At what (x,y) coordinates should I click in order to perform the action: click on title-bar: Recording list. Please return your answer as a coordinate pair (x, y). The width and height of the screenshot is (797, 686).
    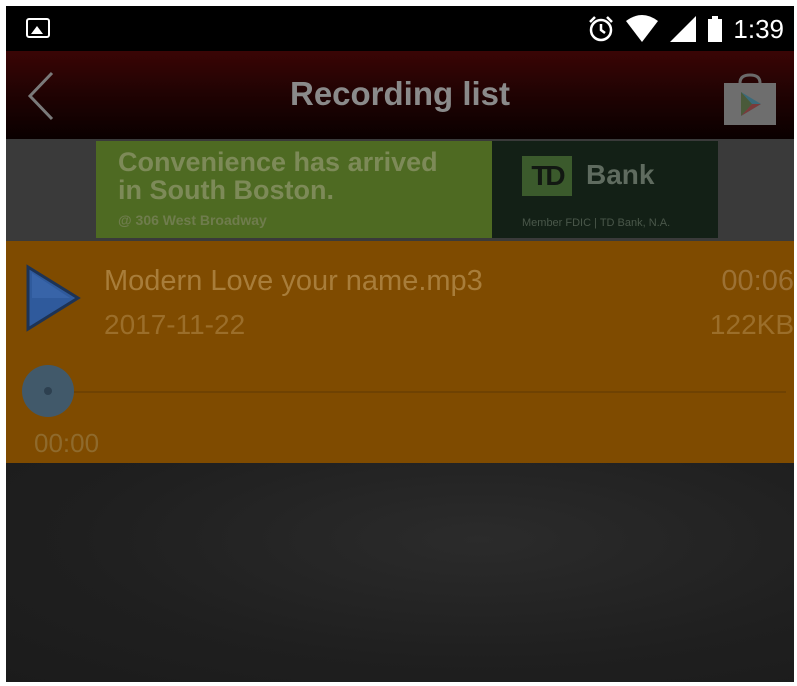
    Looking at the image, I should click on (400, 95).